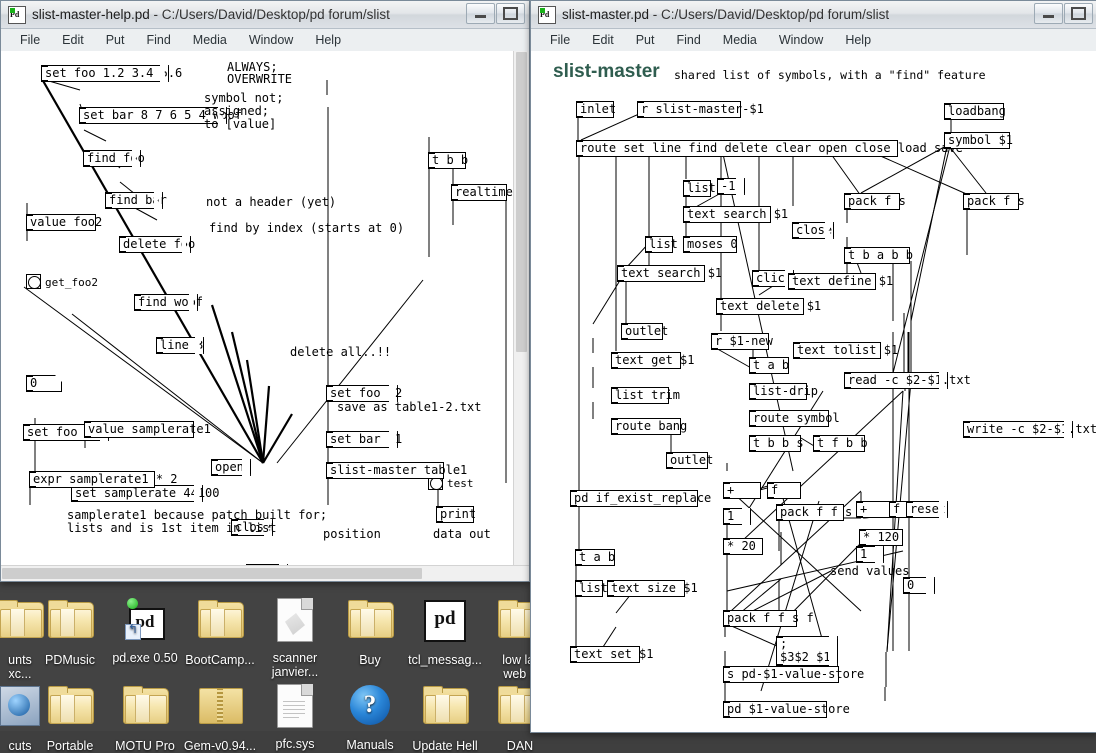 This screenshot has height=753, width=1096. I want to click on object-box: t b a b b, so click(878, 255).